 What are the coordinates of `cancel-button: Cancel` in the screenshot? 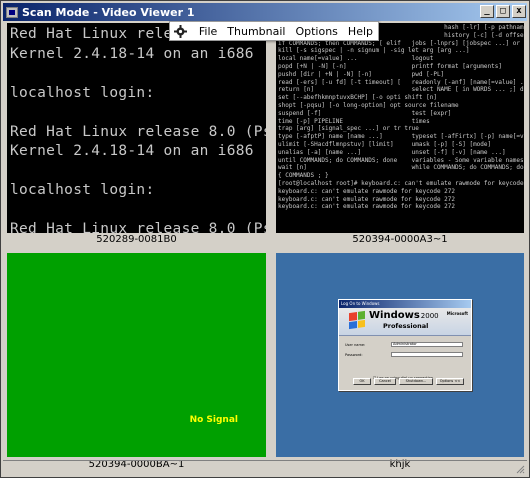 It's located at (385, 381).